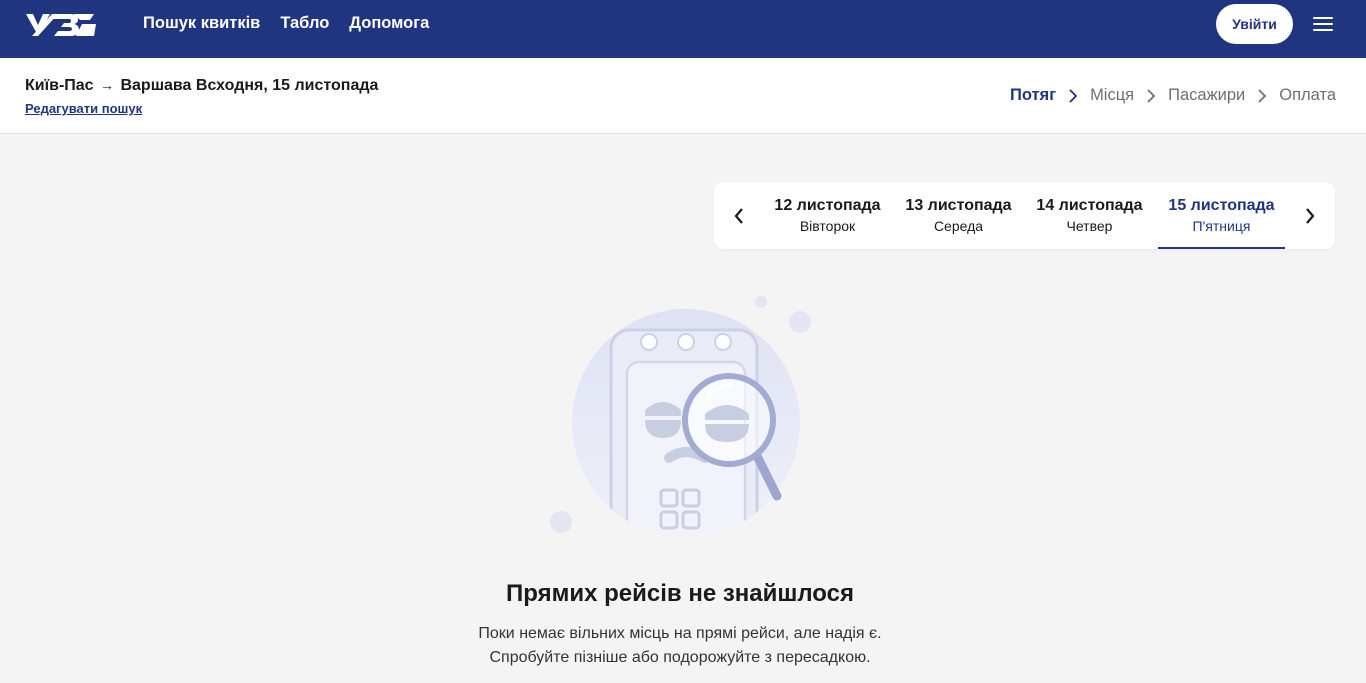 This screenshot has width=1366, height=683. What do you see at coordinates (1089, 205) in the screenshot?
I see `date-tab-date: 14 листопада` at bounding box center [1089, 205].